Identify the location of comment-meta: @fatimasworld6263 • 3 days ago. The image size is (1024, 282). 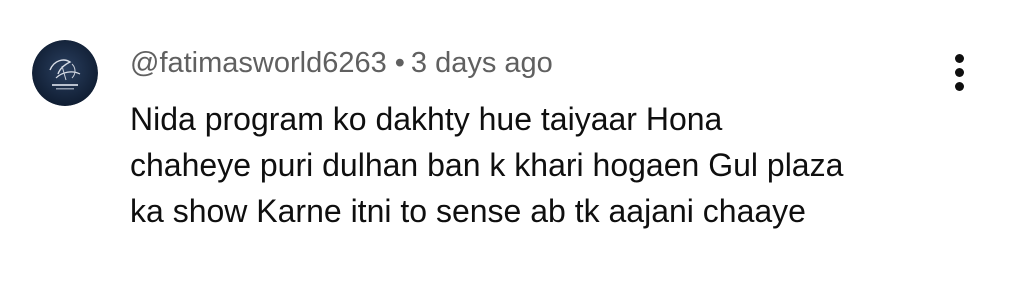
(341, 63).